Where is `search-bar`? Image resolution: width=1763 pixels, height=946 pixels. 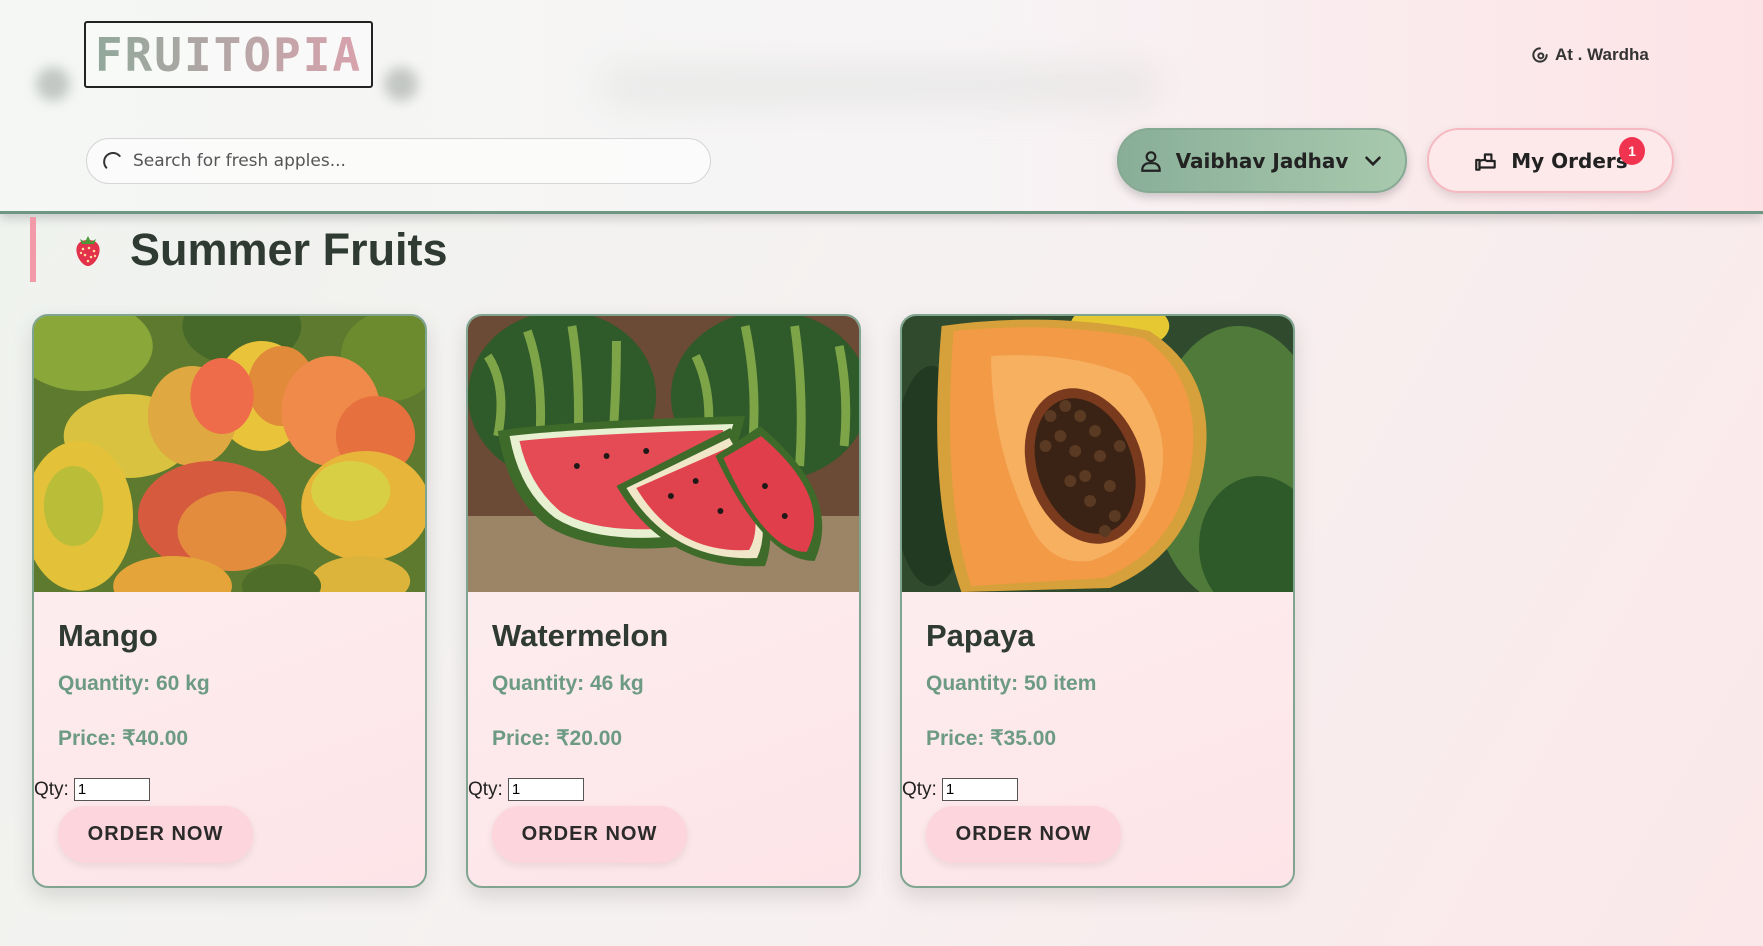
search-bar is located at coordinates (398, 161).